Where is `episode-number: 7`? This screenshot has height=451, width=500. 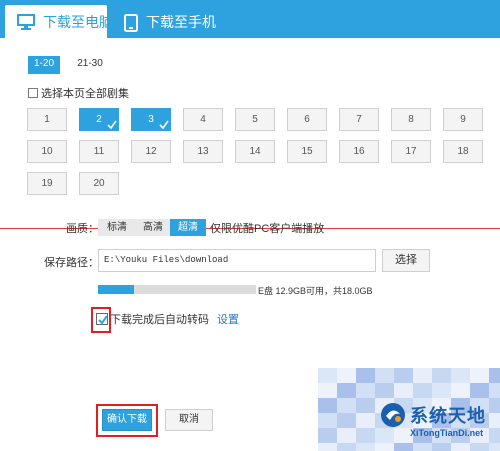 episode-number: 7 is located at coordinates (359, 119).